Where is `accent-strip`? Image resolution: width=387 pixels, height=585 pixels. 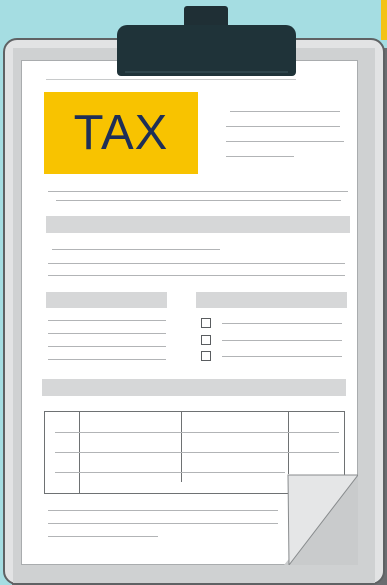 accent-strip is located at coordinates (384, 20).